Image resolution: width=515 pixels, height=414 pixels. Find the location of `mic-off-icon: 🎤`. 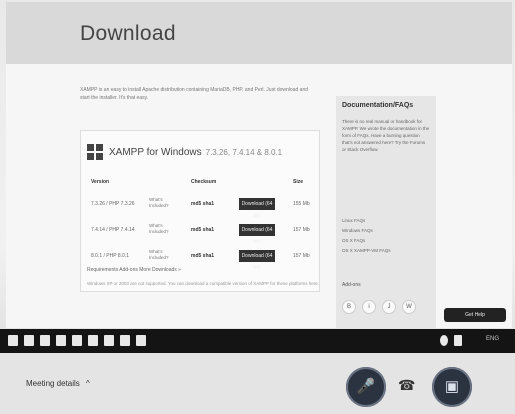

mic-off-icon: 🎤 is located at coordinates (366, 386).